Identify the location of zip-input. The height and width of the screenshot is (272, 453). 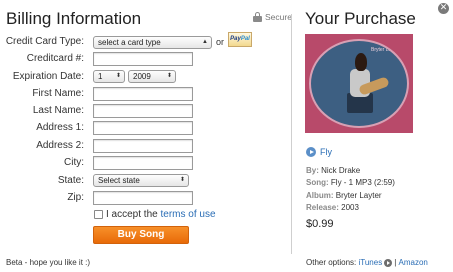
(143, 198).